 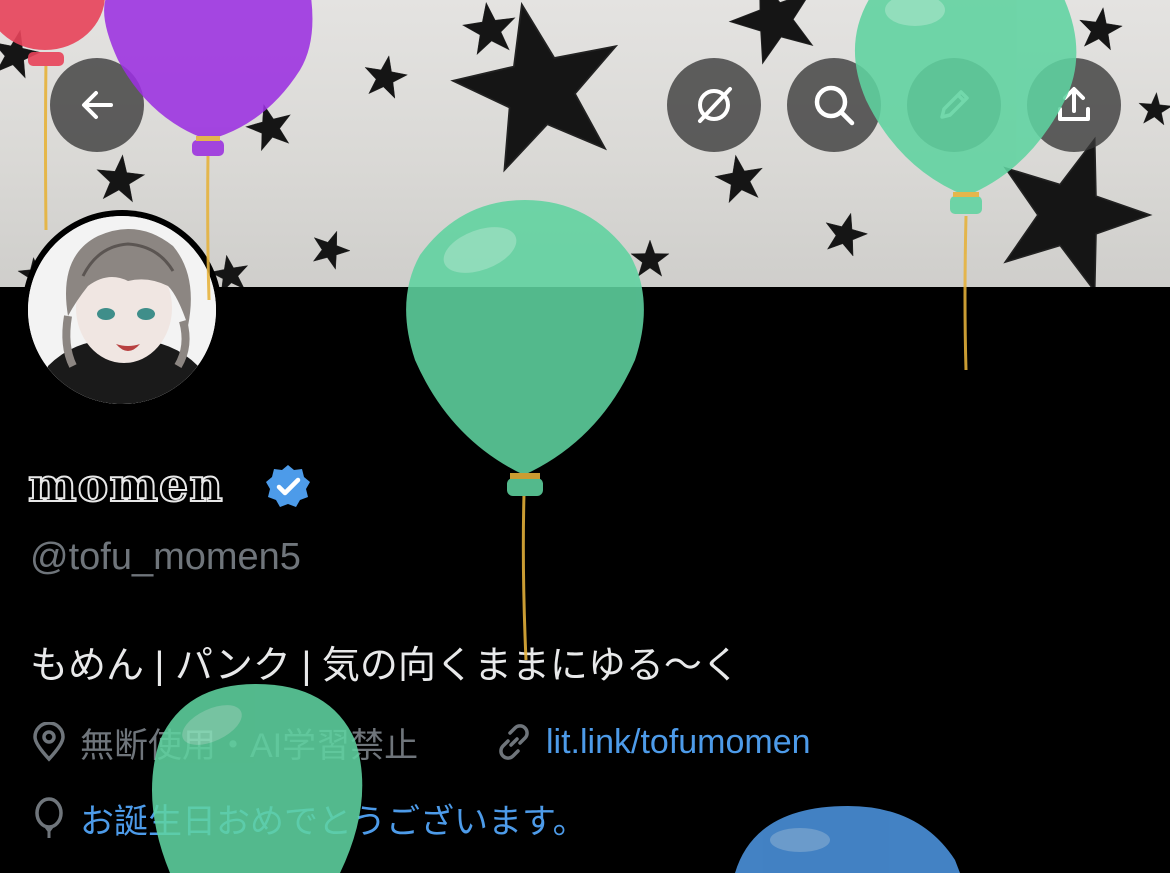 I want to click on website-link: lit.link/tofumomen, so click(x=678, y=742).